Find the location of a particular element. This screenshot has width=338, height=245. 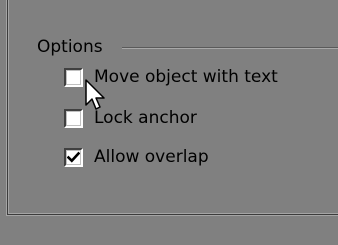

move-object-with-text-label: Move object with text is located at coordinates (186, 77).